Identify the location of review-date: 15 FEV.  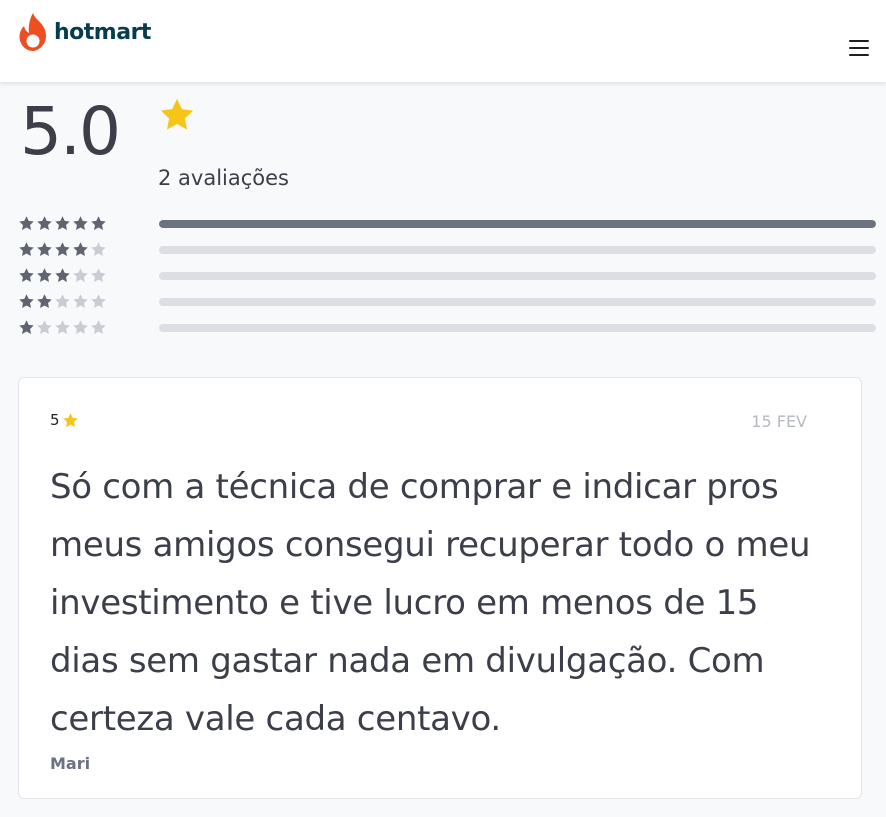
(779, 421).